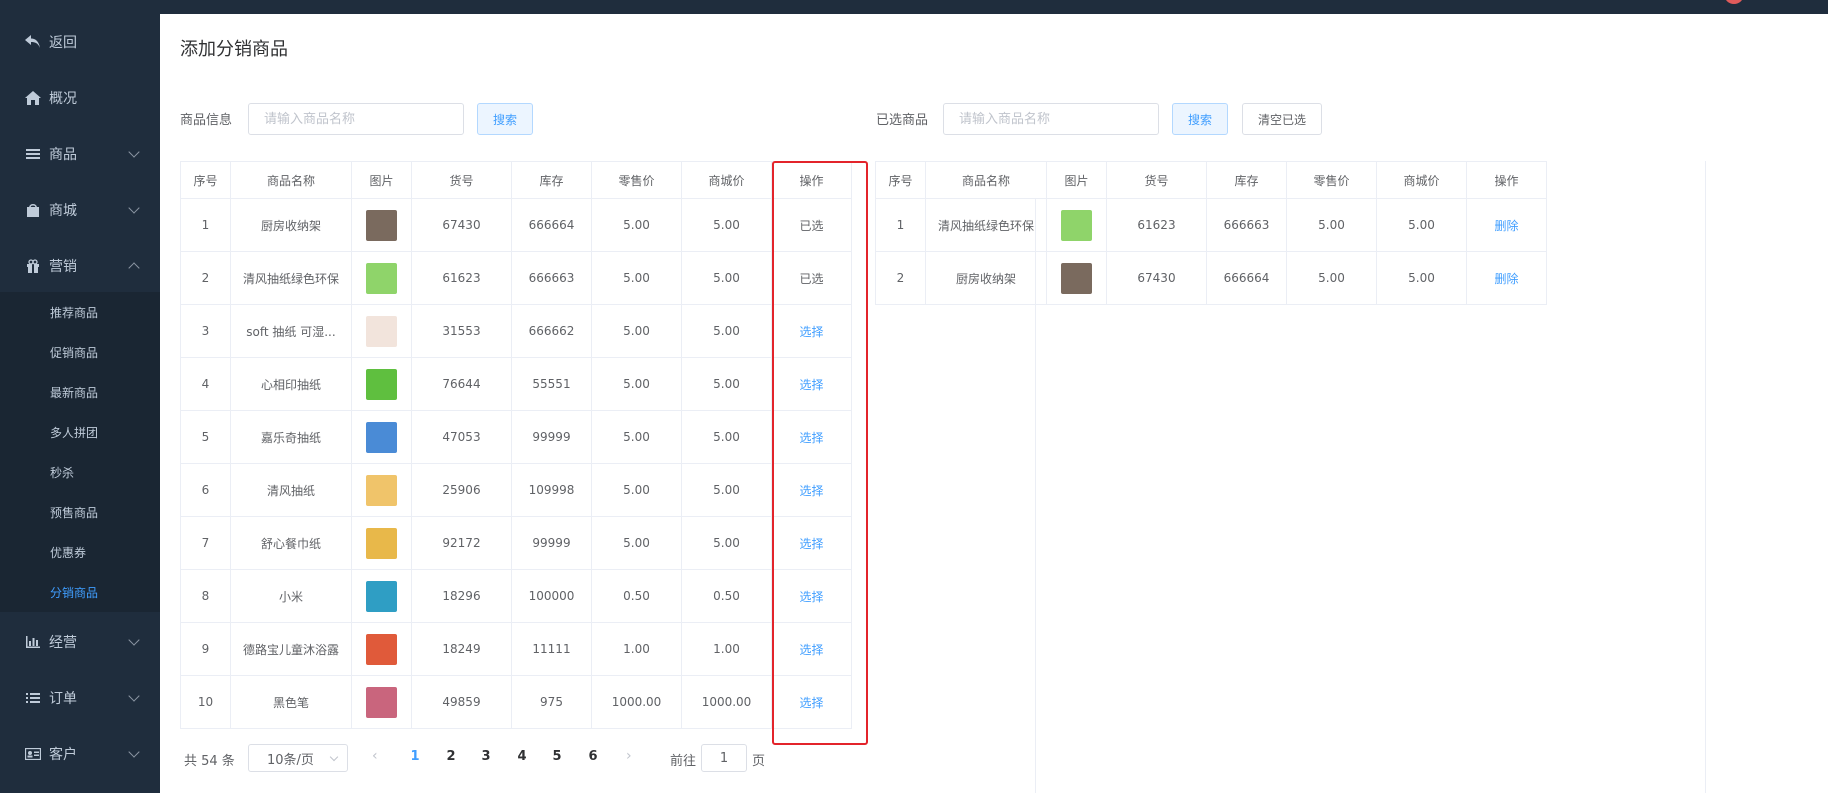  Describe the element at coordinates (80, 552) in the screenshot. I see `sub-item-coupon: 优惠券` at that location.